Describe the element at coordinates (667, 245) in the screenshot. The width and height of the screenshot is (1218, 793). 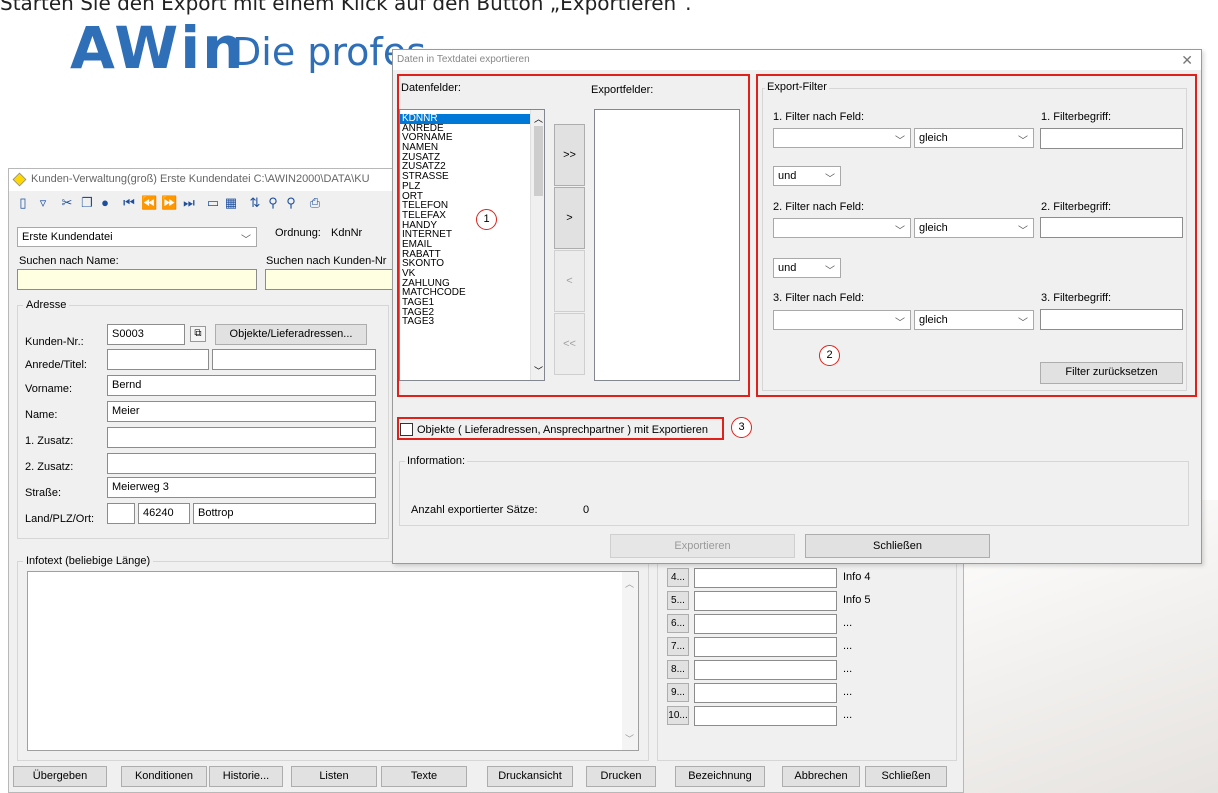
I see `exportfelder-list` at that location.